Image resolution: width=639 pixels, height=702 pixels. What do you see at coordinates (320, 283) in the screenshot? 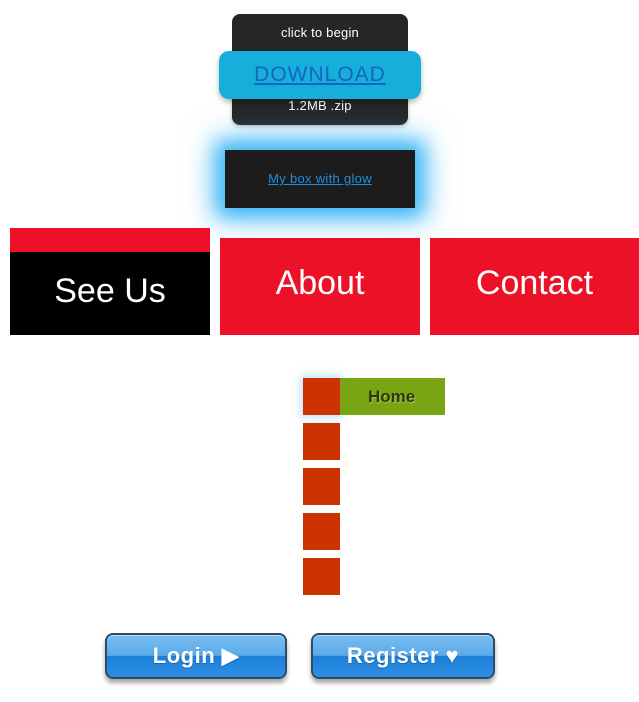
I see `panel-about-label: About` at bounding box center [320, 283].